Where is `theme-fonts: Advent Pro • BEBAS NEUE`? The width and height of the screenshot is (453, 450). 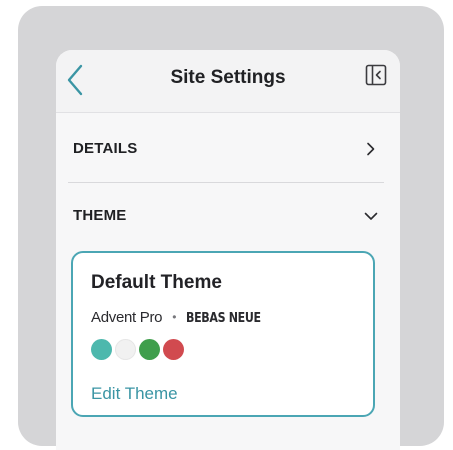
theme-fonts: Advent Pro • BEBAS NEUE is located at coordinates (182, 317).